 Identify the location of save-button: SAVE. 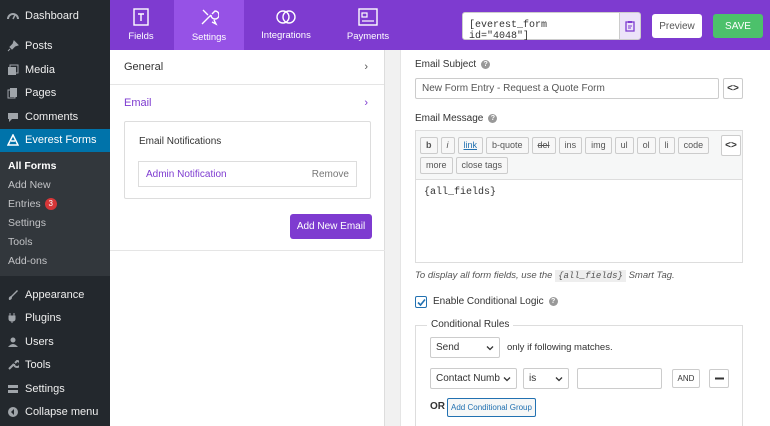
(738, 26).